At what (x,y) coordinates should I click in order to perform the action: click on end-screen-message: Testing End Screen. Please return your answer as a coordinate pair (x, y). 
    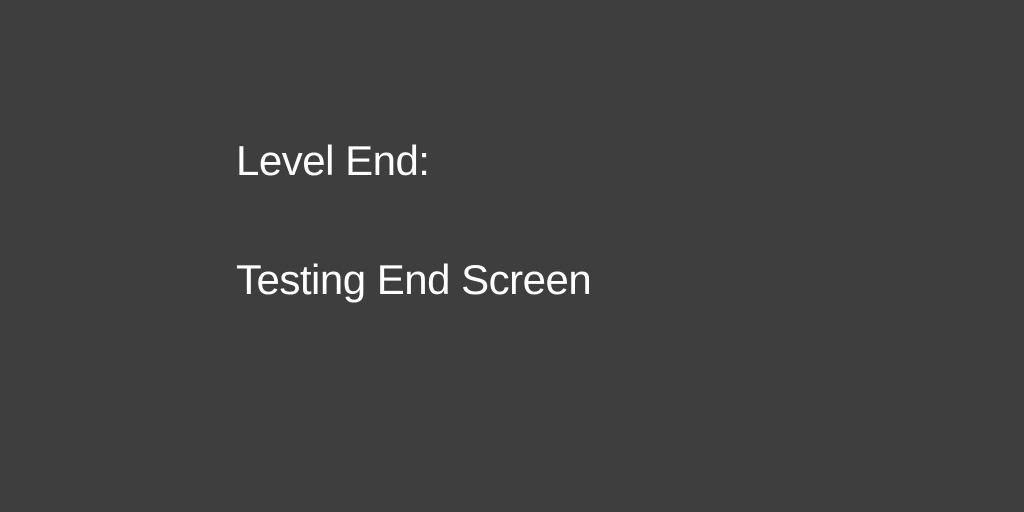
    Looking at the image, I should click on (414, 279).